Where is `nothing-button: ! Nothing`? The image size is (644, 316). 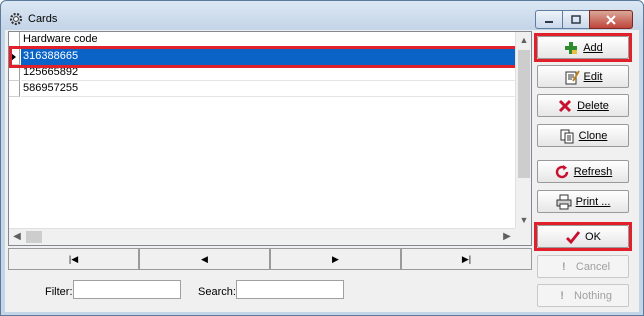 nothing-button: ! Nothing is located at coordinates (583, 295).